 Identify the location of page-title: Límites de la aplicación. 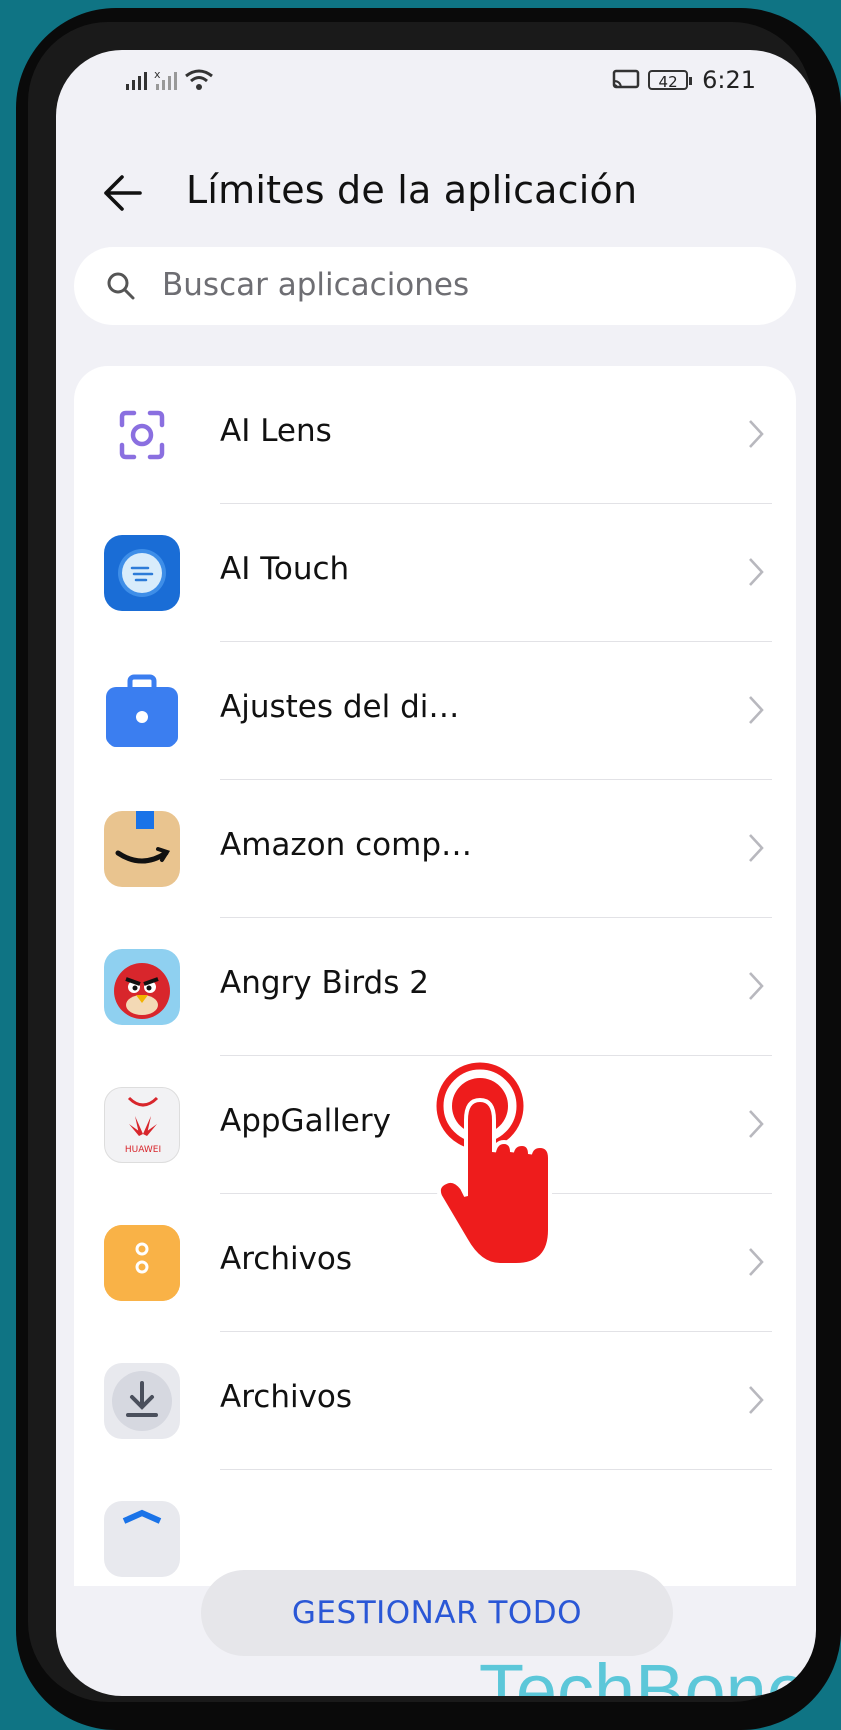
(412, 190).